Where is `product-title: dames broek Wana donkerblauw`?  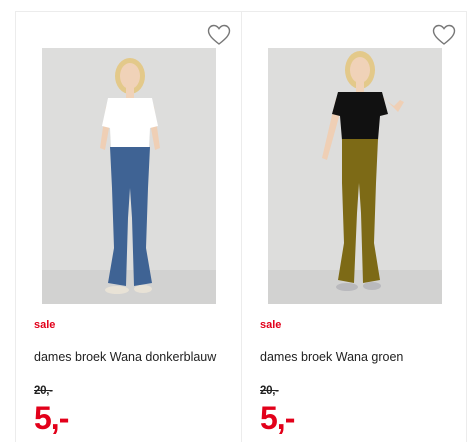 product-title: dames broek Wana donkerblauw is located at coordinates (129, 357).